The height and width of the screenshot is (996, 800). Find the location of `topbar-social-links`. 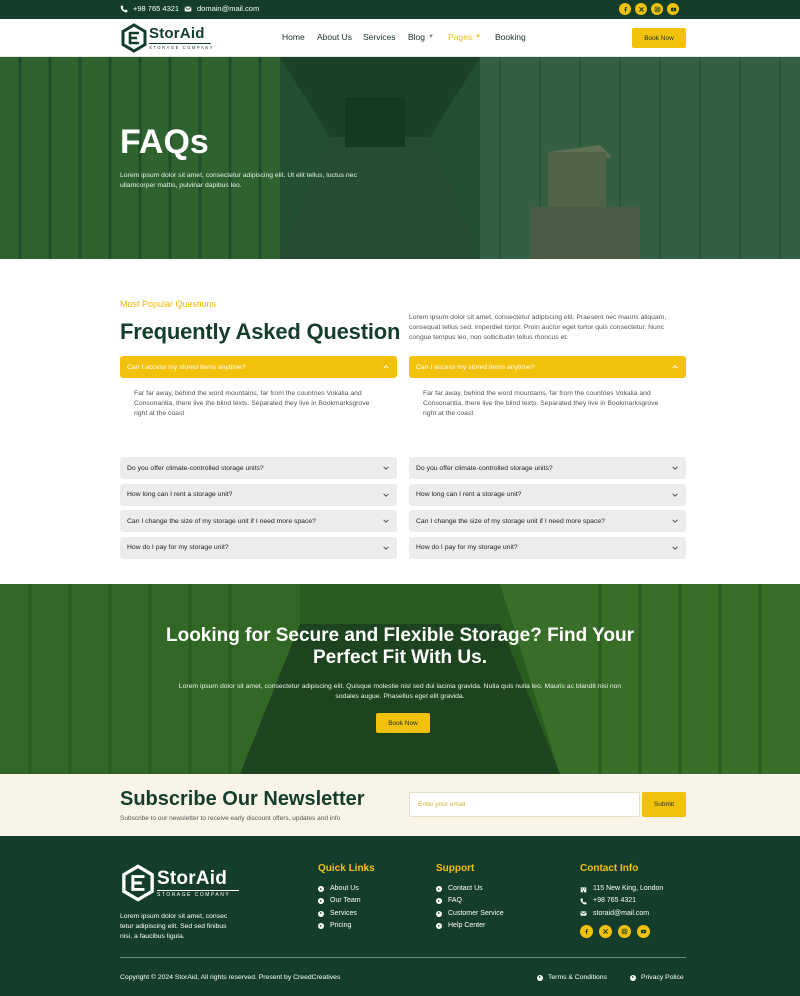

topbar-social-links is located at coordinates (649, 9).